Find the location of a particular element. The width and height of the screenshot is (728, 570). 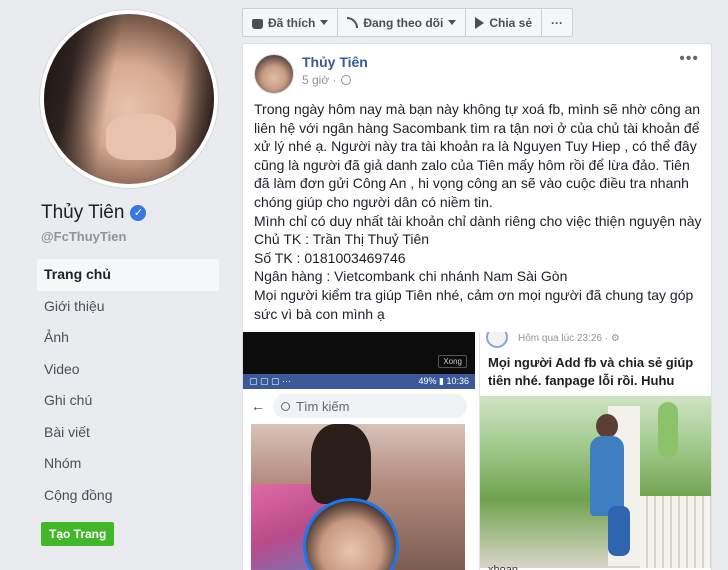

create-page-button: Tạo Trang is located at coordinates (78, 534).